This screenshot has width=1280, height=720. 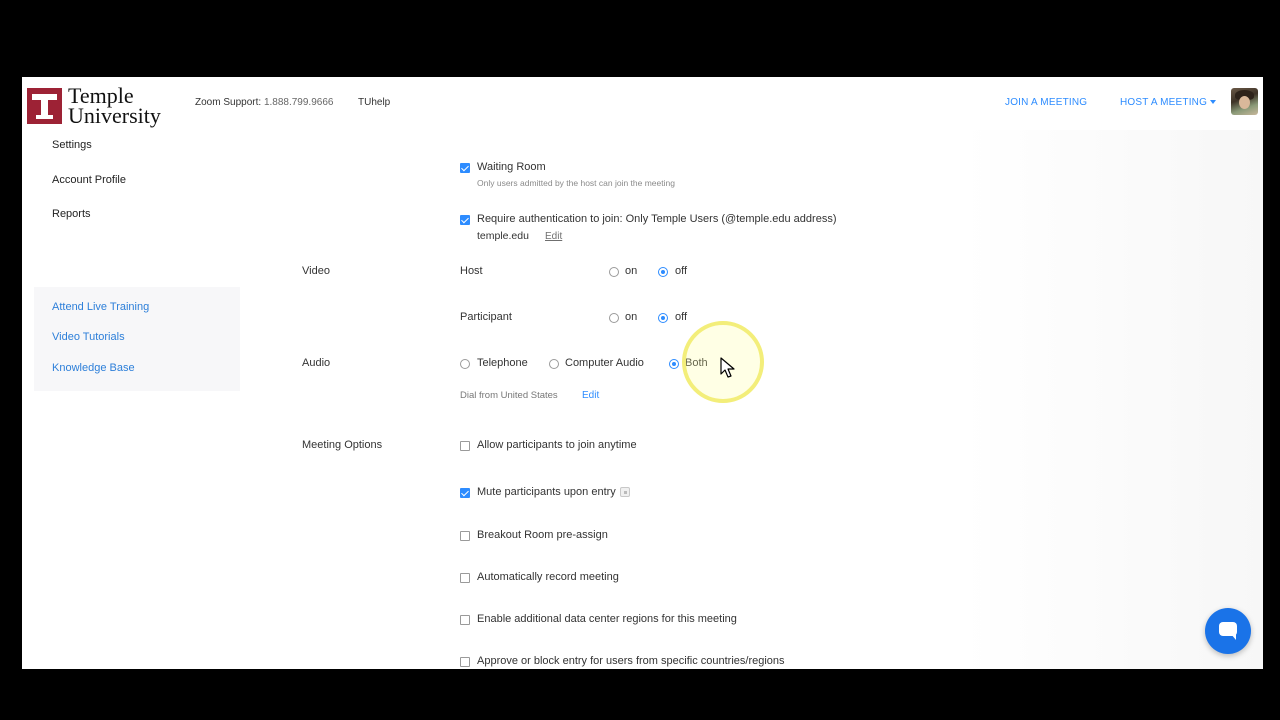 I want to click on audio-telephone-label: Telephone, so click(x=502, y=363).